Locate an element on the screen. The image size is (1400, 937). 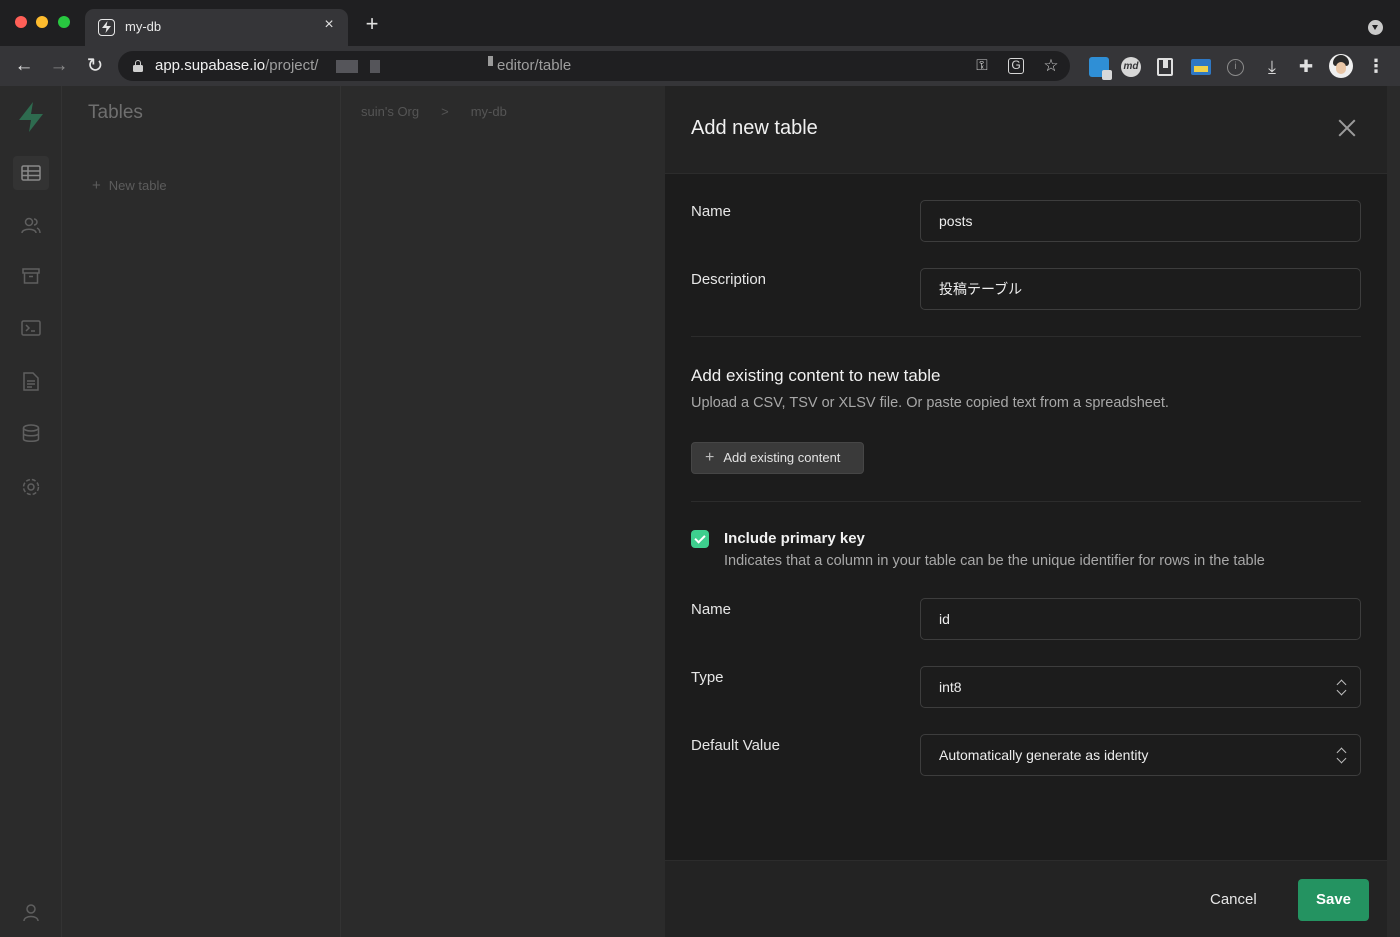
include-primary-key-checkbox is located at coordinates (700, 539).